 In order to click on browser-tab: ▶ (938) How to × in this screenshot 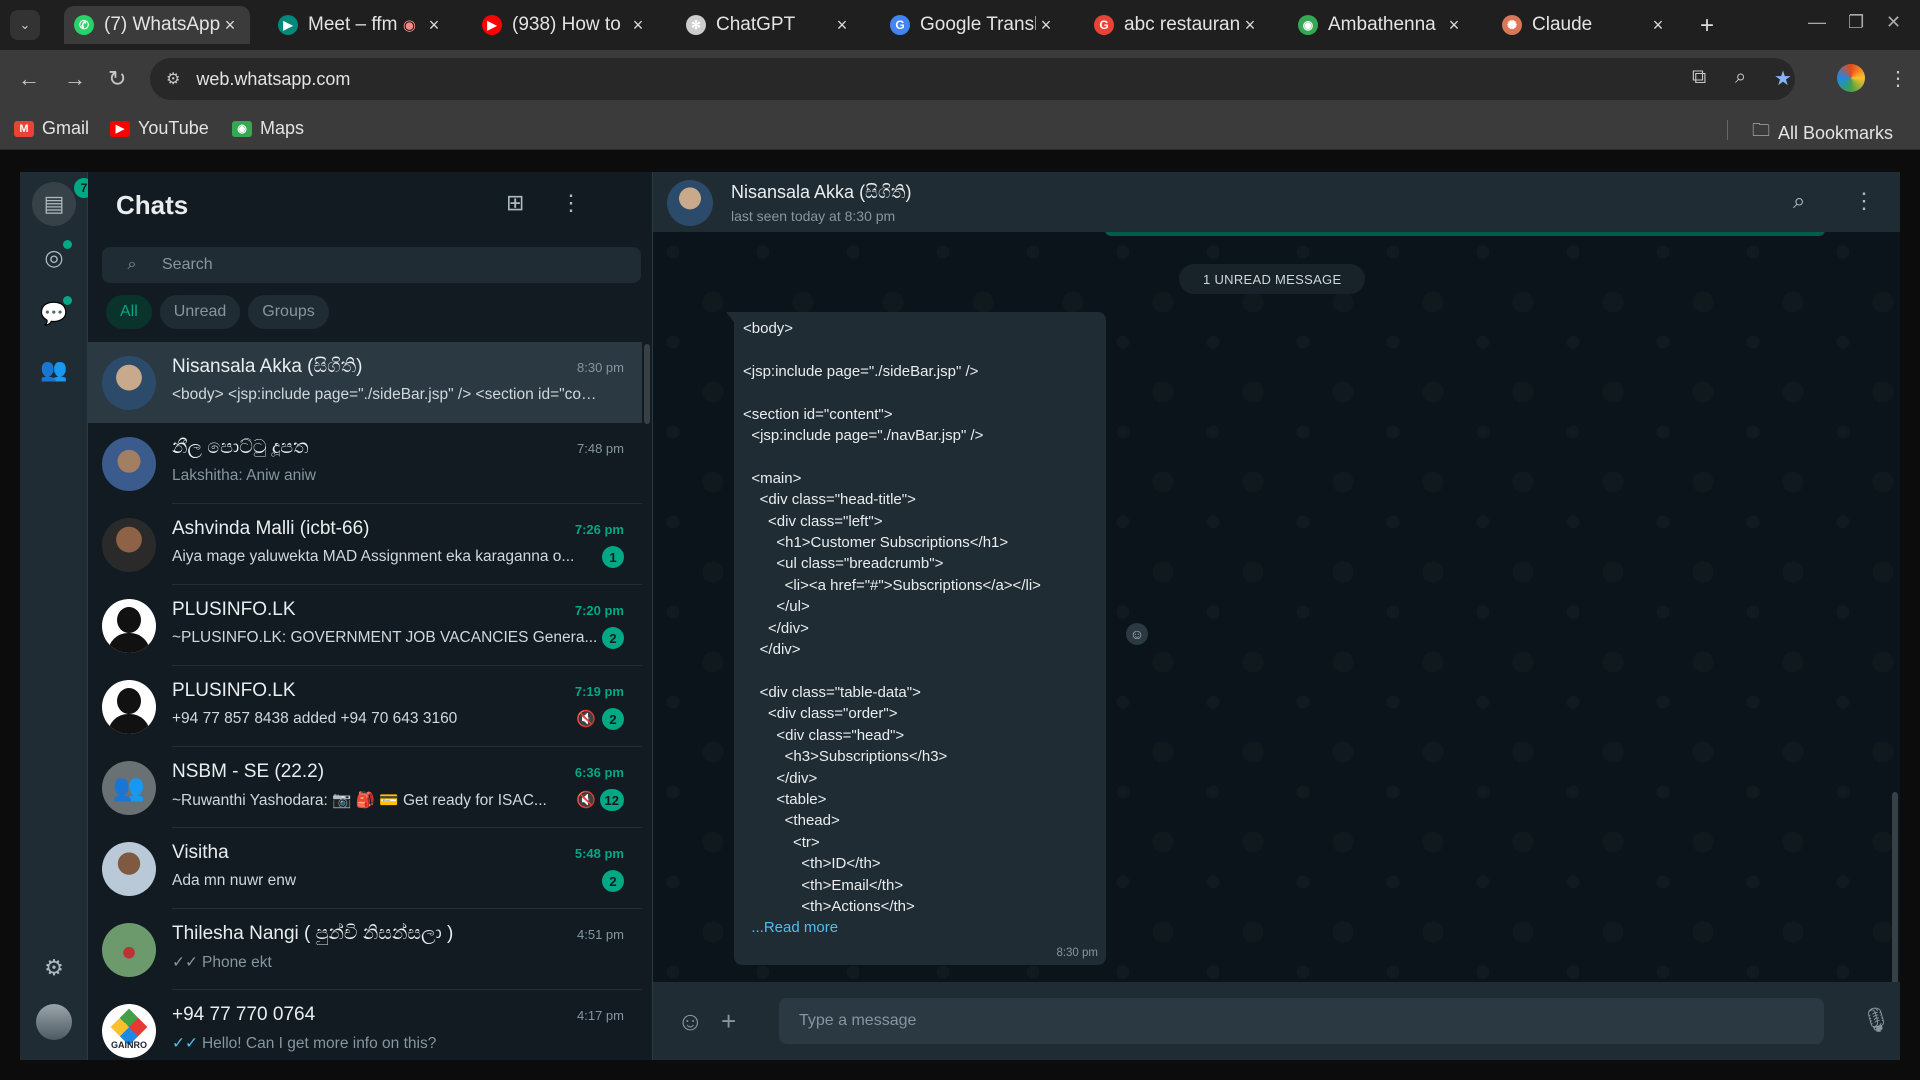, I will do `click(565, 25)`.